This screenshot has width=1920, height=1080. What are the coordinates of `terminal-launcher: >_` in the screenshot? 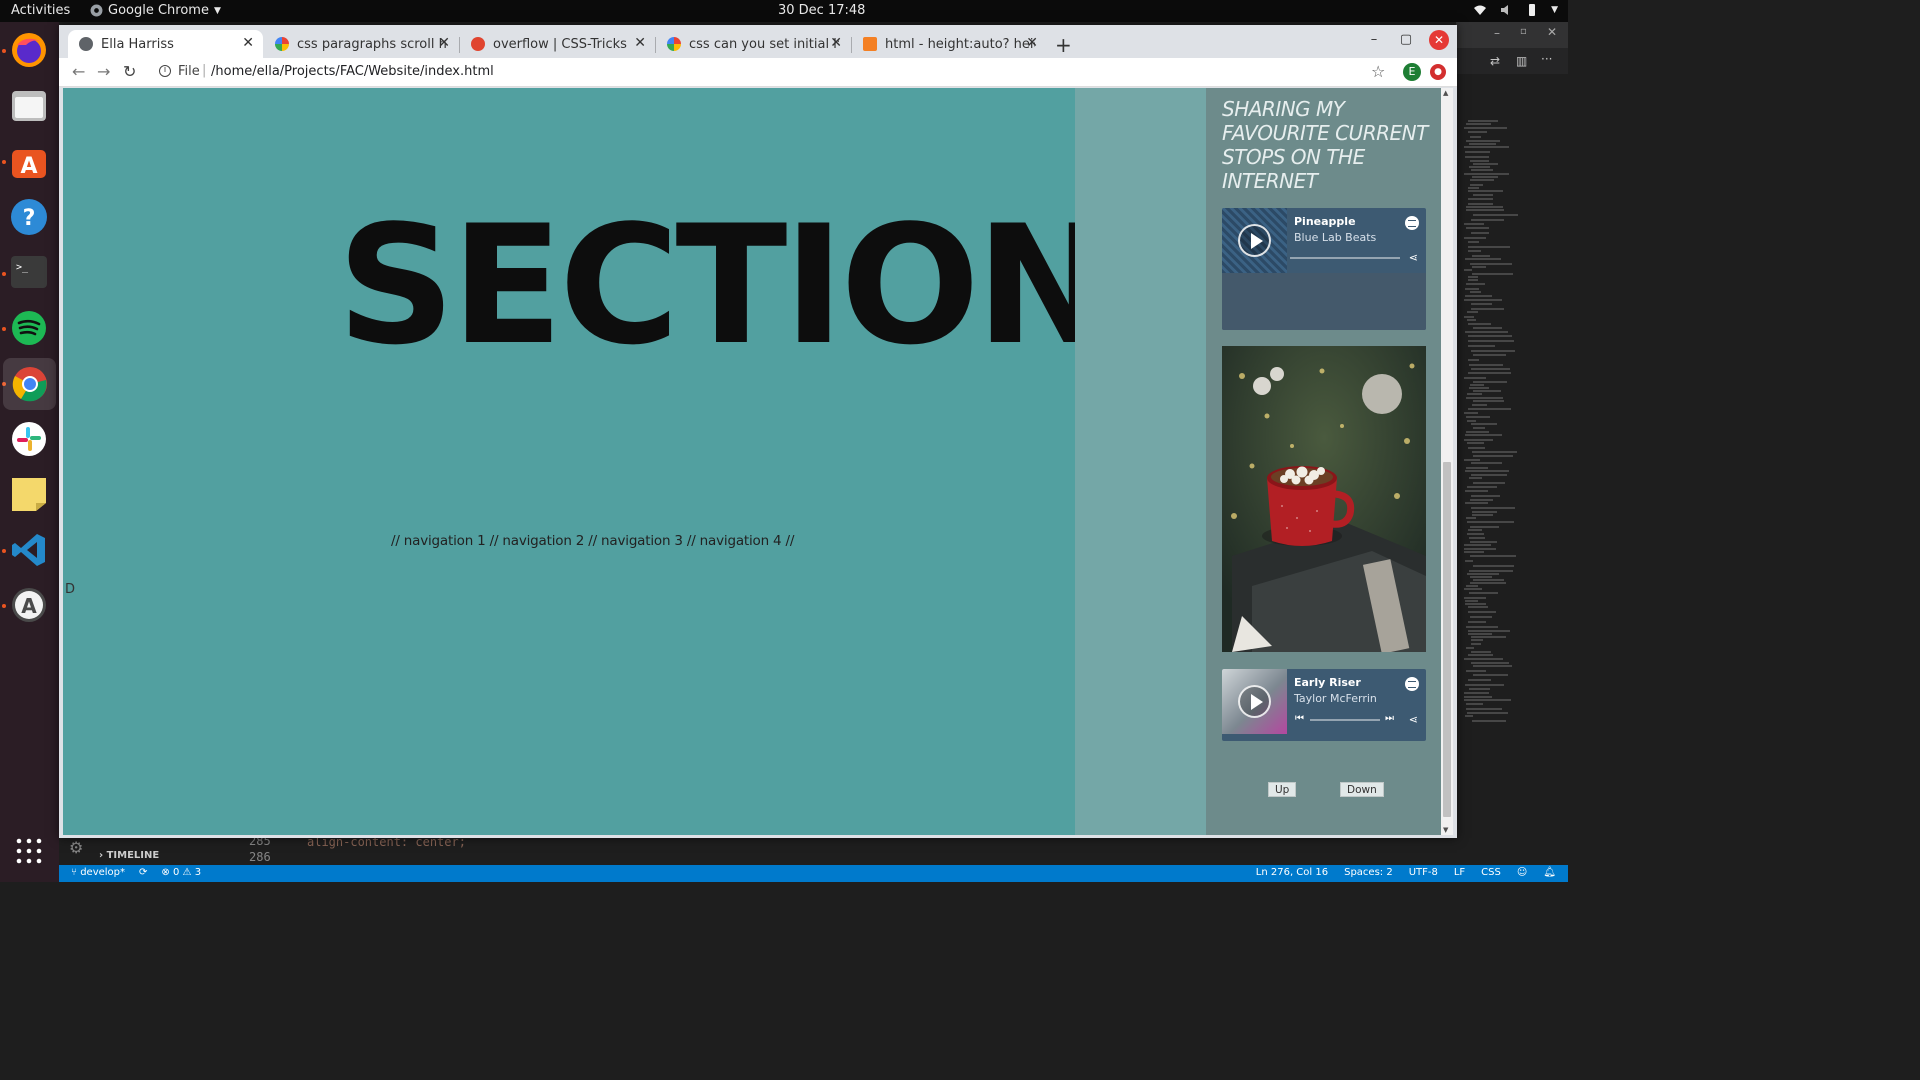 It's located at (29, 272).